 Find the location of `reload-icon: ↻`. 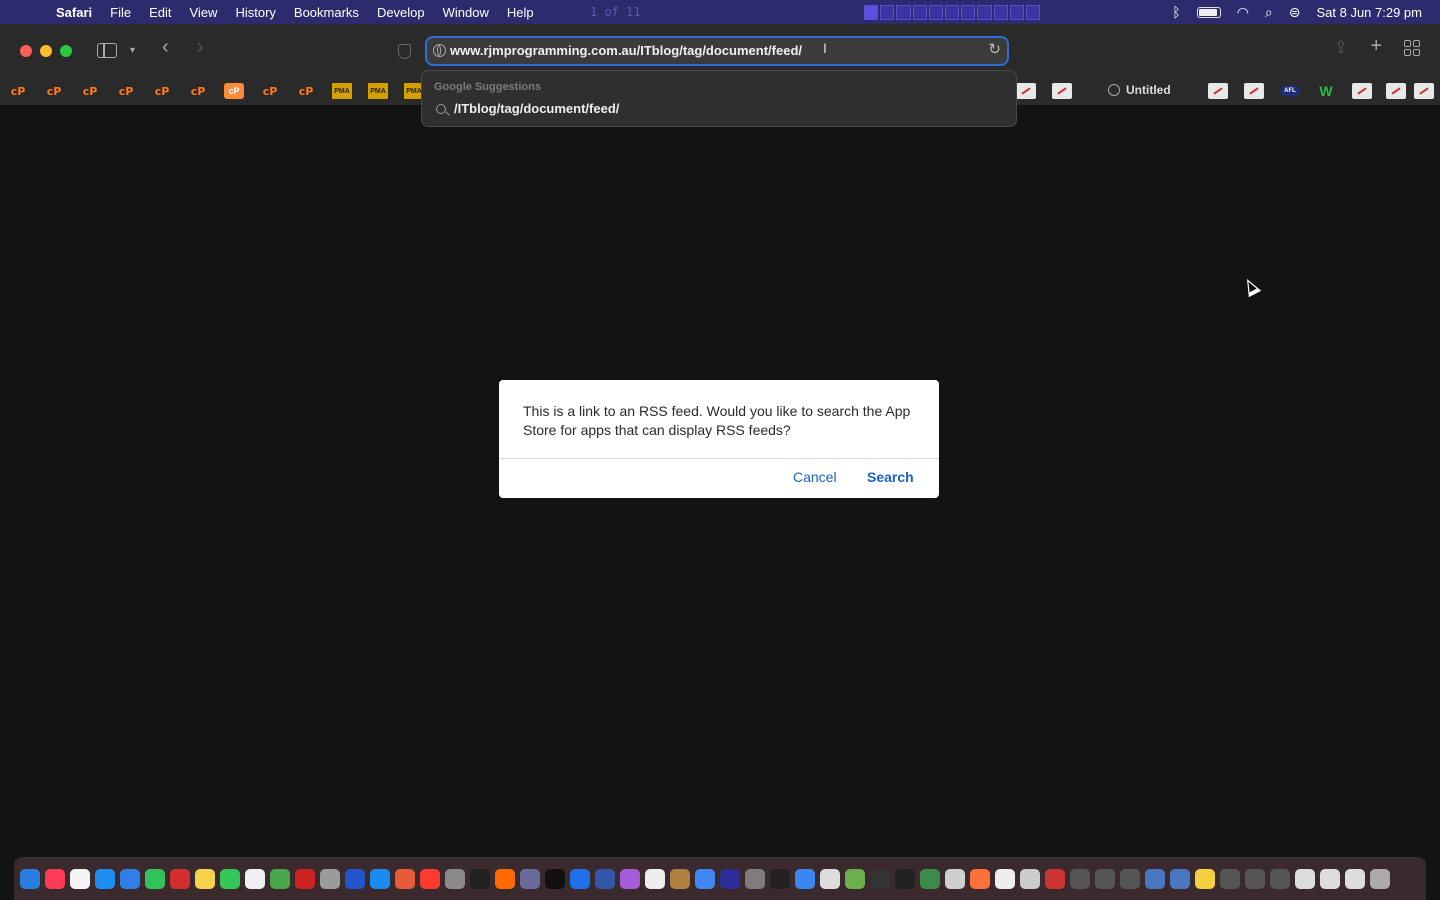

reload-icon: ↻ is located at coordinates (994, 49).